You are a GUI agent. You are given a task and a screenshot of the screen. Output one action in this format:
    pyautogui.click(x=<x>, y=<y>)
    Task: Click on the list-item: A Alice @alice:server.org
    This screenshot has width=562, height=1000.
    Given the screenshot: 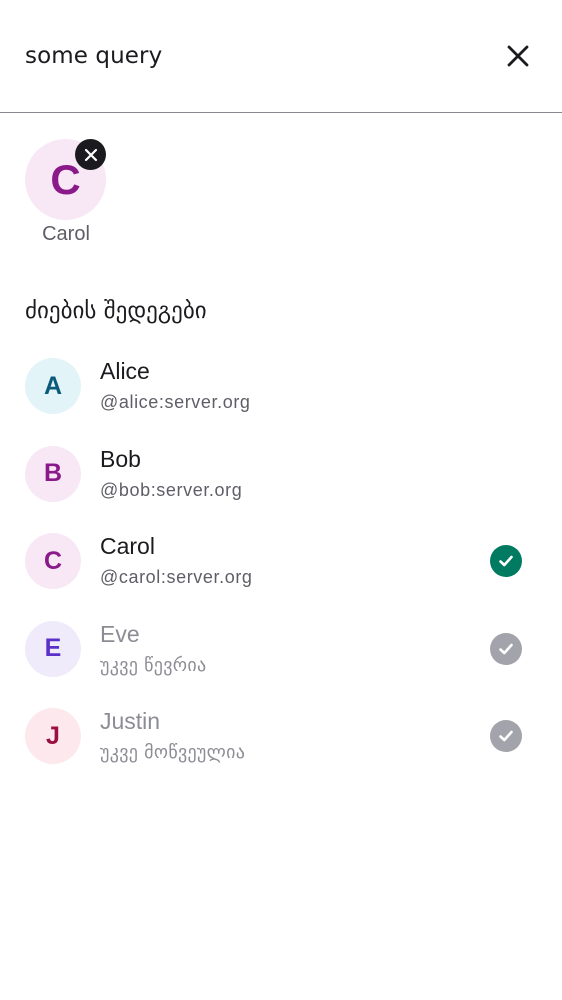 What is the action you would take?
    pyautogui.click(x=281, y=386)
    